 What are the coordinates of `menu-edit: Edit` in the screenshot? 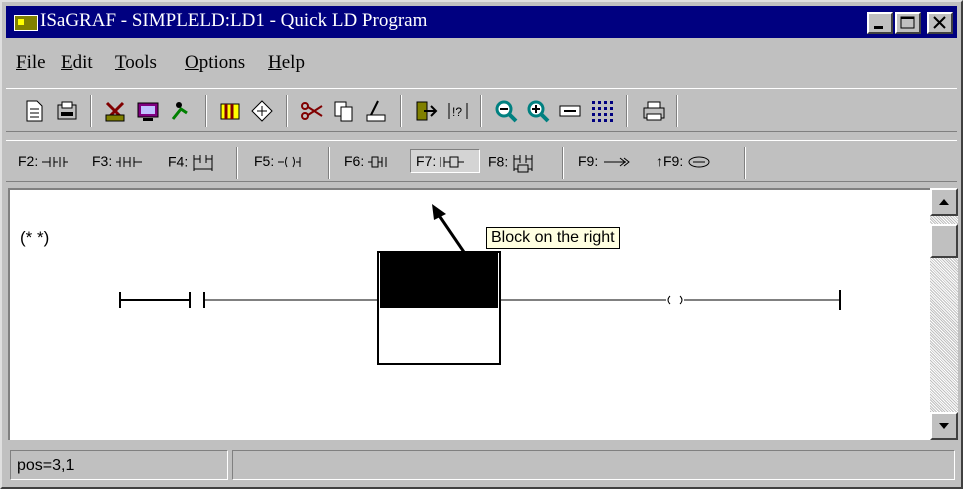 It's located at (77, 63).